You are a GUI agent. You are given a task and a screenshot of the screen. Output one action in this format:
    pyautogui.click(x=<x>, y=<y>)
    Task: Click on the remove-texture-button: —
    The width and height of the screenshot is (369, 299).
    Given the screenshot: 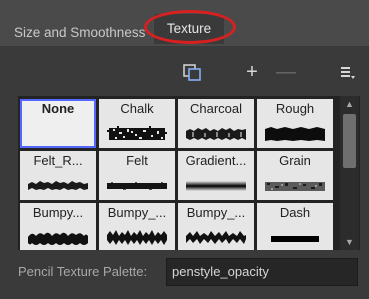 What is the action you would take?
    pyautogui.click(x=286, y=72)
    